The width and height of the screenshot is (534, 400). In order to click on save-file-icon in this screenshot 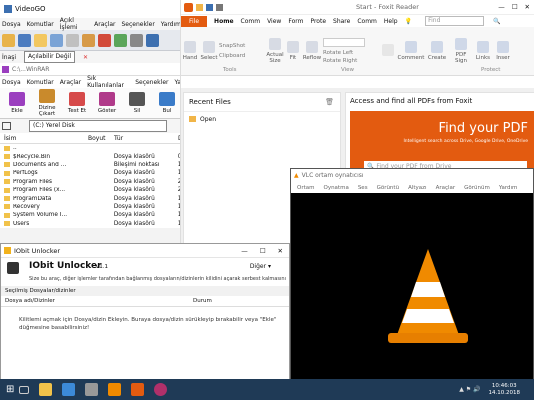, I will do `click(209, 7)`.